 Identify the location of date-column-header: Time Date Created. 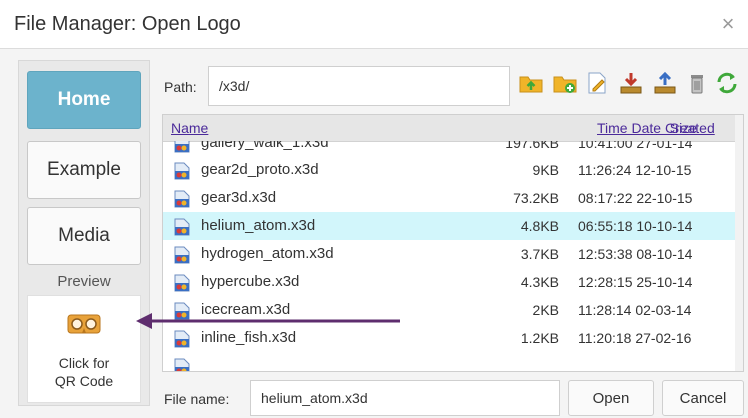
(656, 128).